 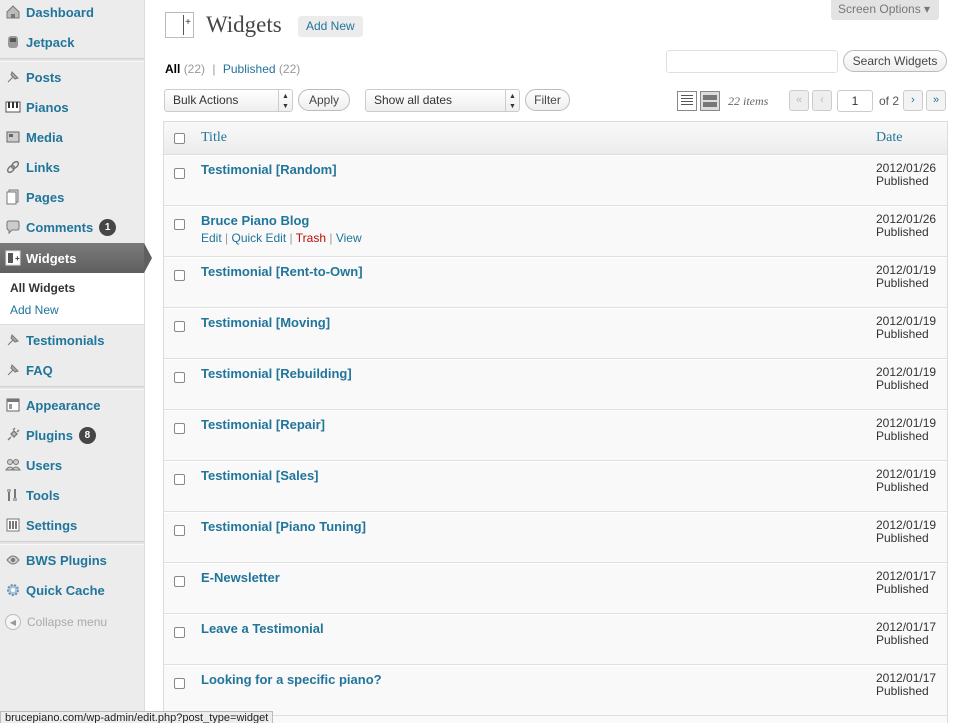 What do you see at coordinates (47, 107) in the screenshot?
I see `sidebar-item-label: Pianos` at bounding box center [47, 107].